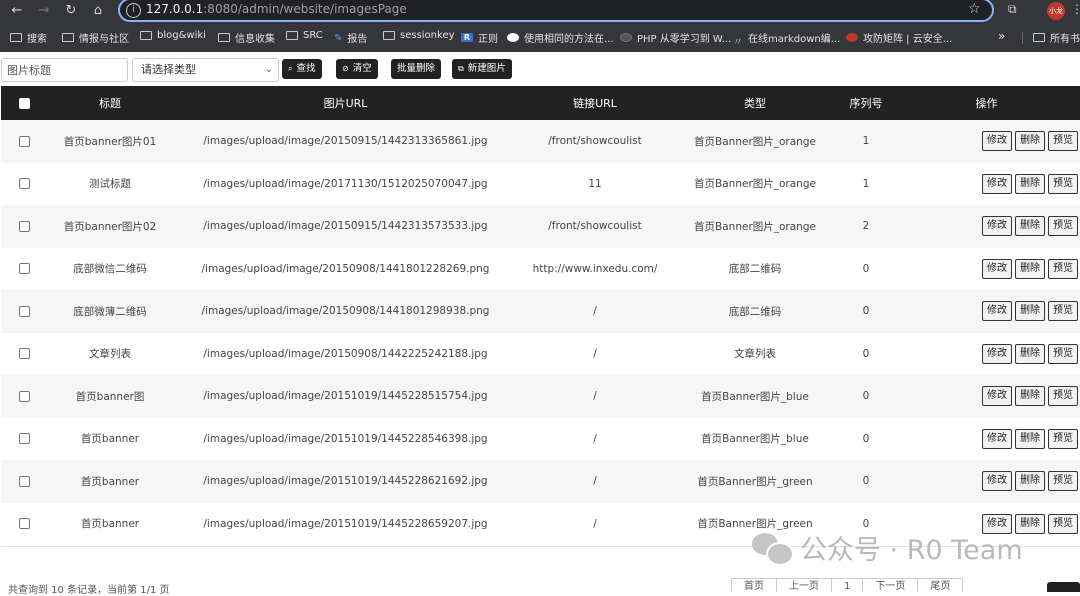  Describe the element at coordinates (595, 141) in the screenshot. I see `row-link-url: /front/showcoulist` at that location.